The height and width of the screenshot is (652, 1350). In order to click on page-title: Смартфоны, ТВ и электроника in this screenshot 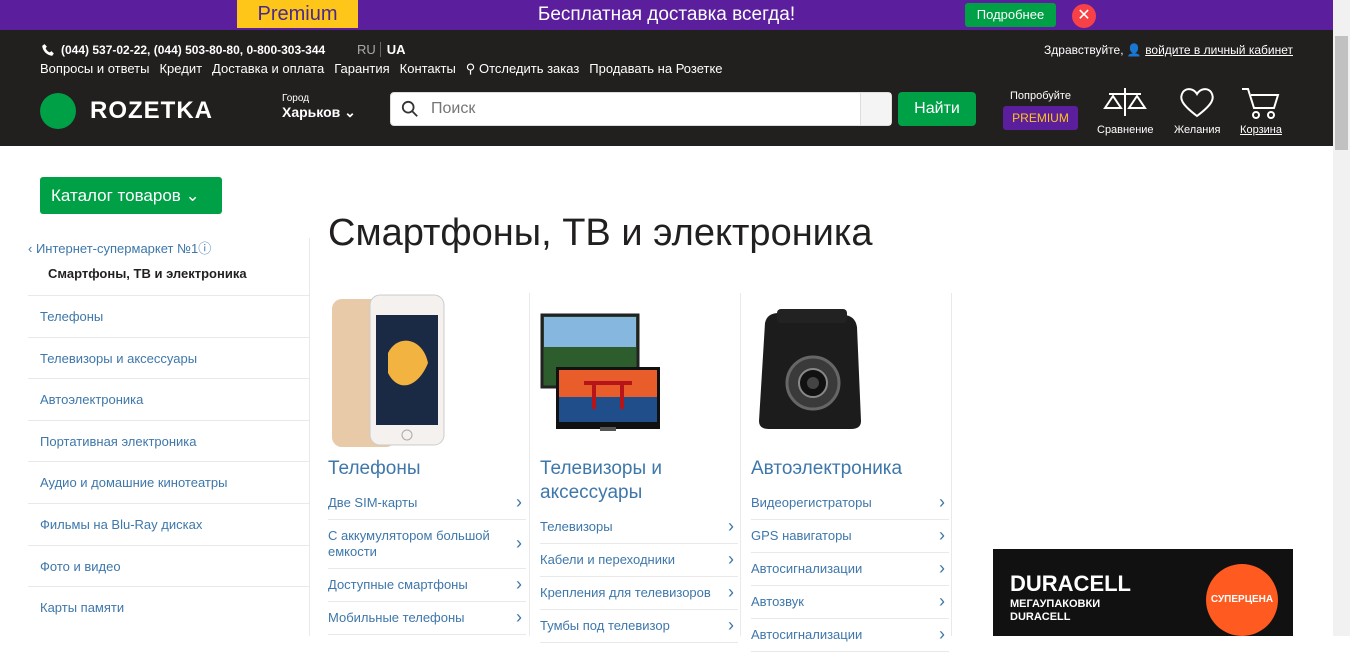, I will do `click(600, 233)`.